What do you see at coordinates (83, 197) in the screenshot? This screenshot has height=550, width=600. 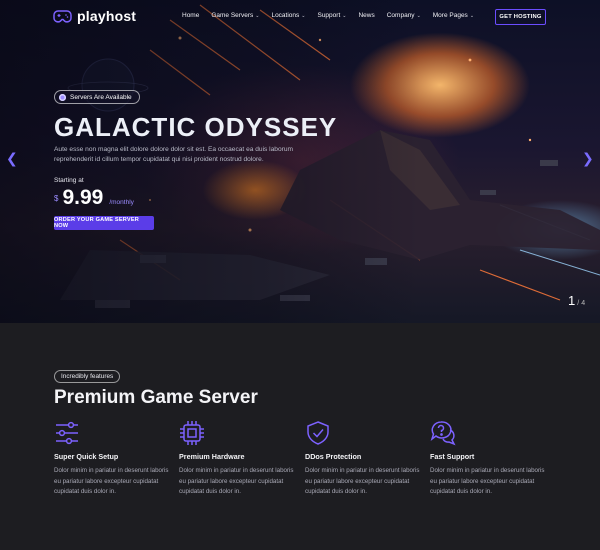 I see `price-value: 9.99` at bounding box center [83, 197].